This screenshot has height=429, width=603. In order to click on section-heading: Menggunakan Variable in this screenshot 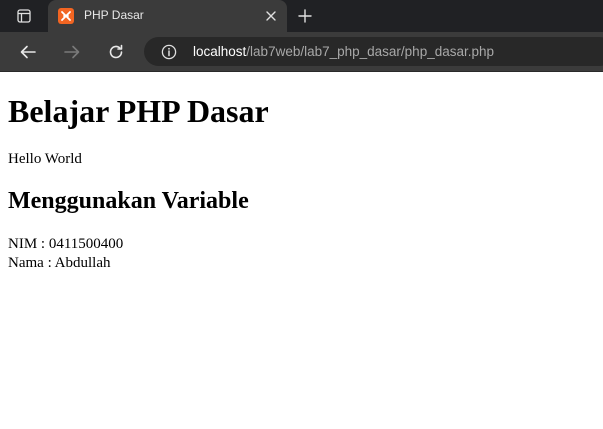, I will do `click(128, 201)`.